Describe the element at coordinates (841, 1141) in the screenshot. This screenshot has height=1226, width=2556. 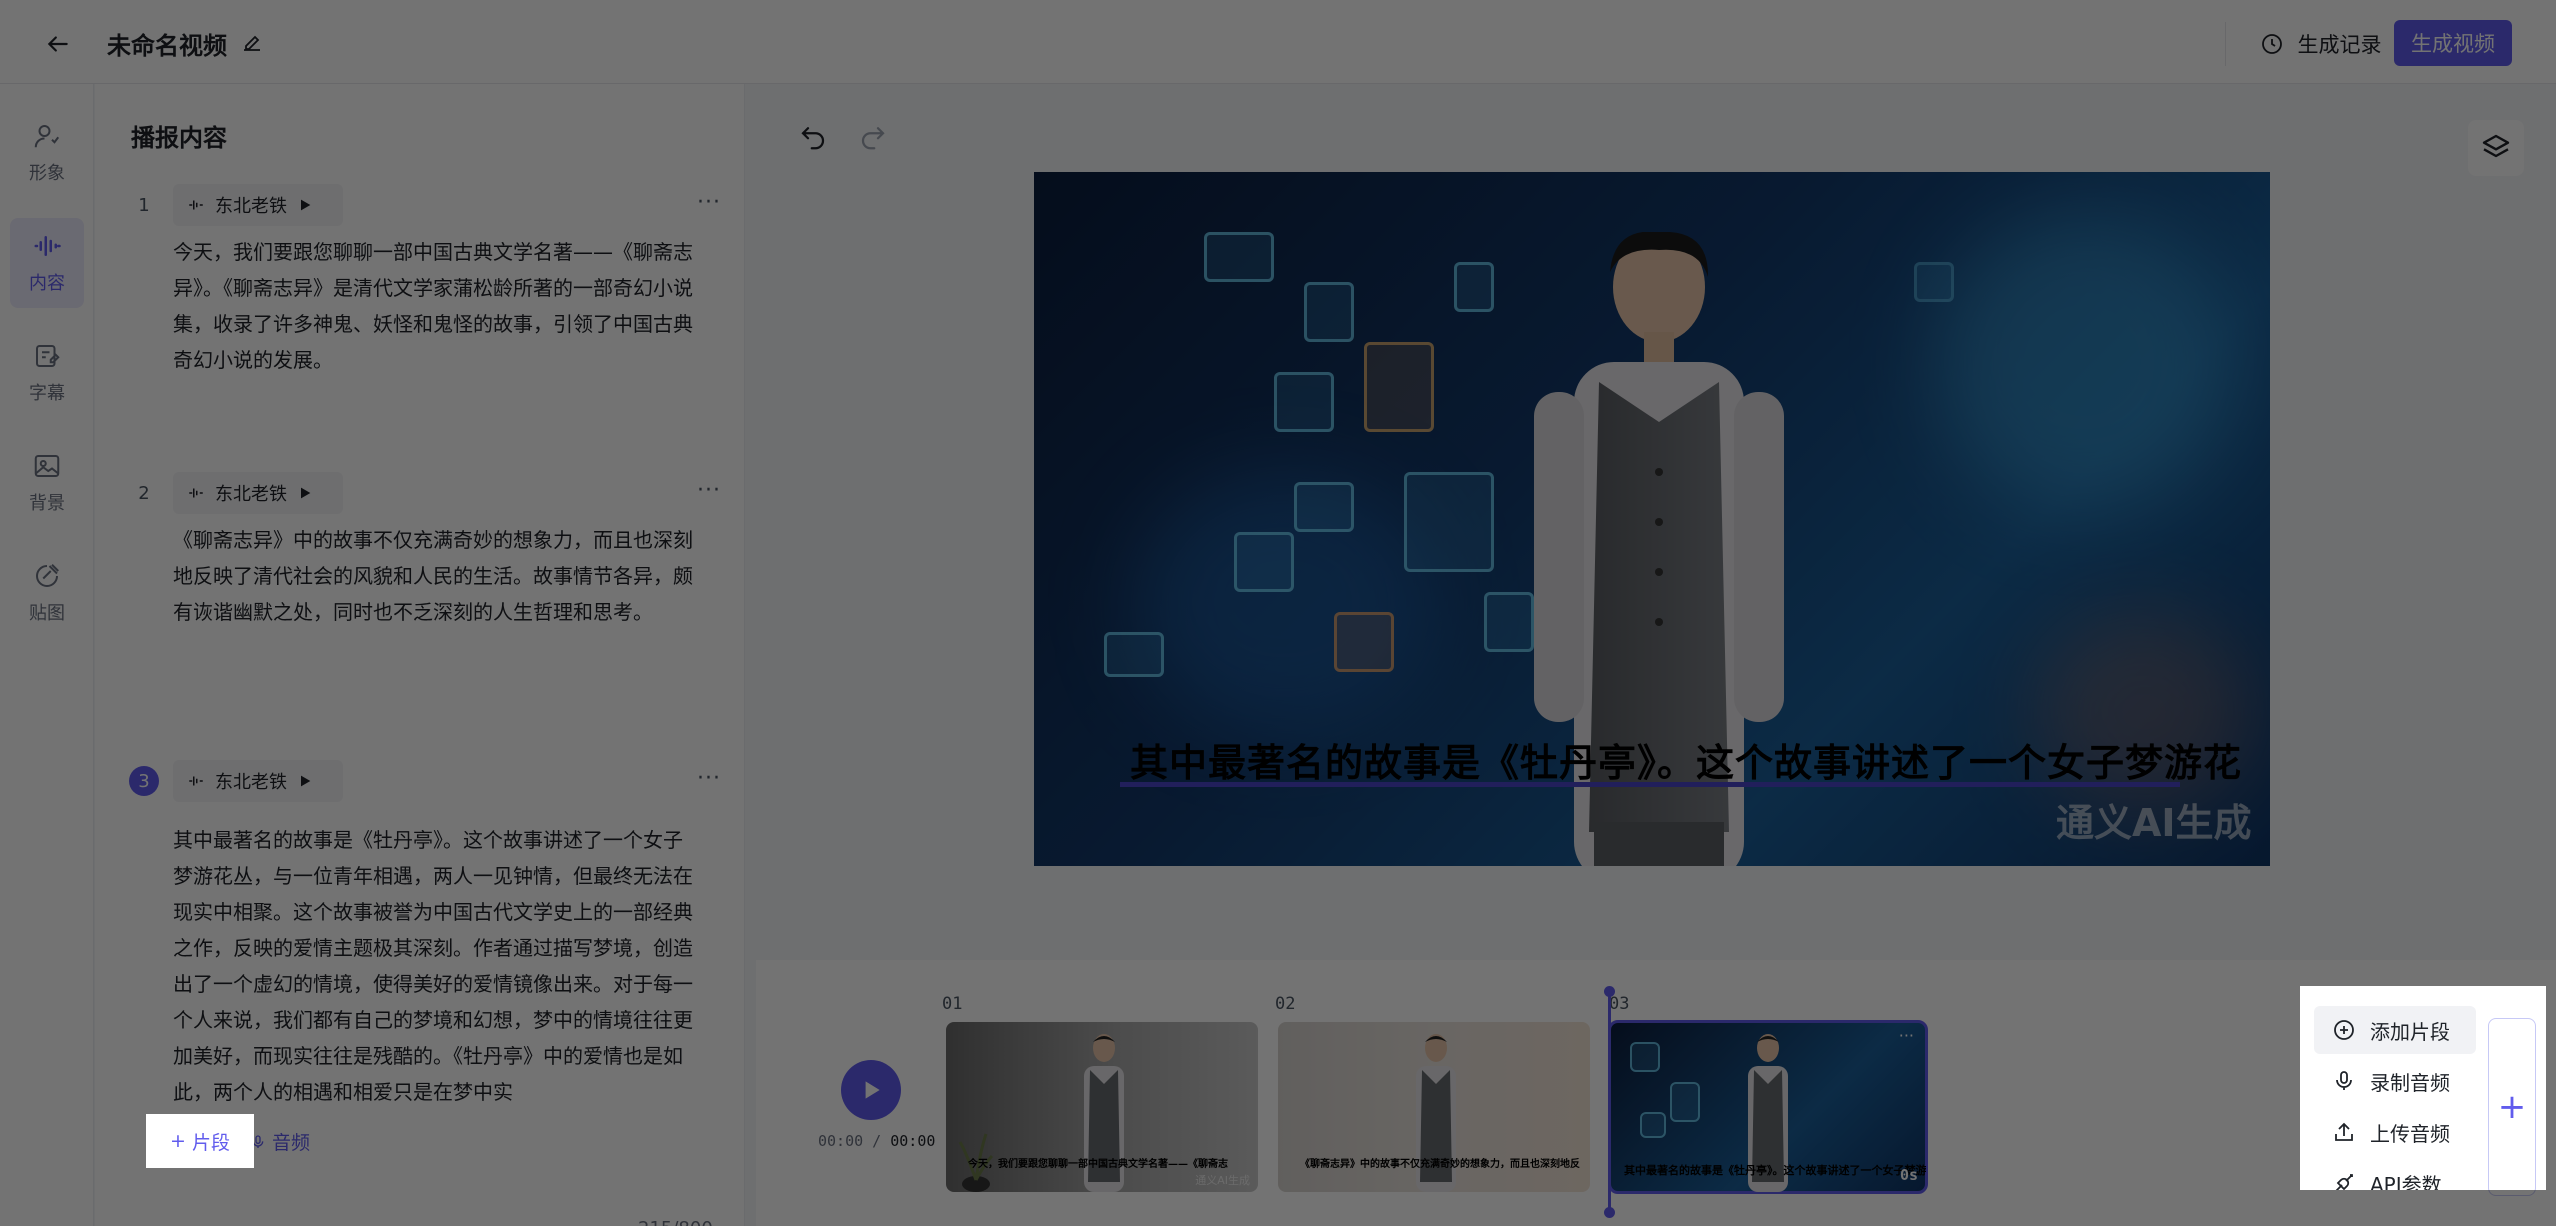
I see `current-time: 00:00` at that location.